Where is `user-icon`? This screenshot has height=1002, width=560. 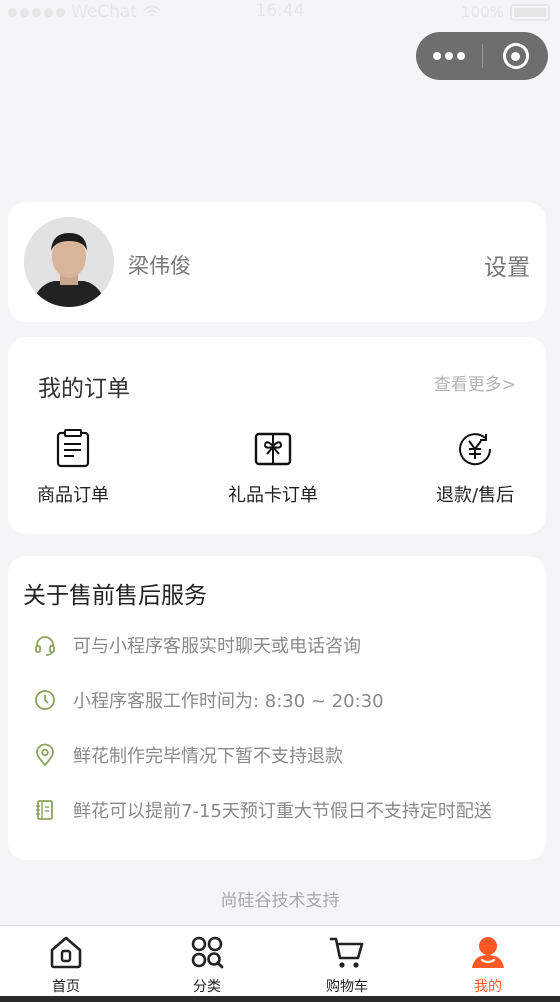
user-icon is located at coordinates (488, 952).